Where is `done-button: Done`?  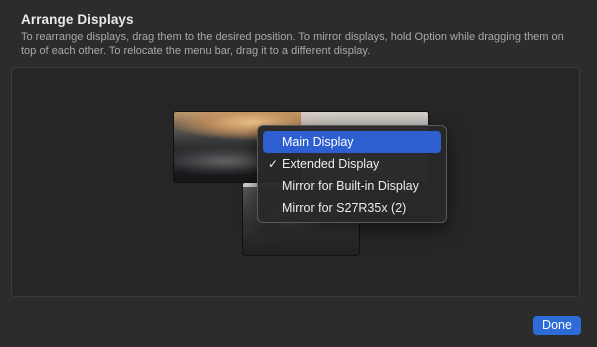
done-button: Done is located at coordinates (557, 325).